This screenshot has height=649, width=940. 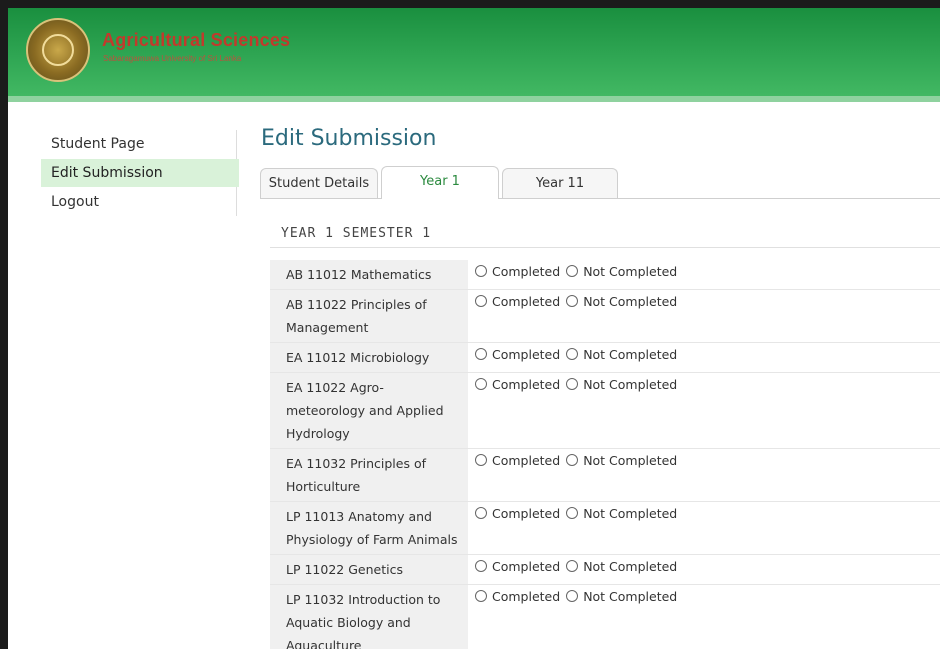 I want to click on course-name: AB 11012 Mathematics, so click(x=369, y=274).